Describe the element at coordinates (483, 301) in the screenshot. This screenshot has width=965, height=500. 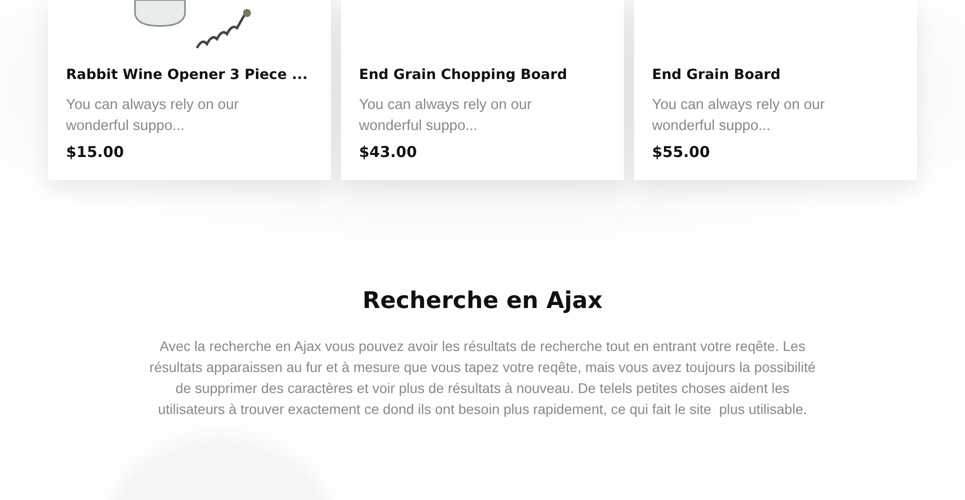
I see `section-title: Recherche en Ajax` at that location.